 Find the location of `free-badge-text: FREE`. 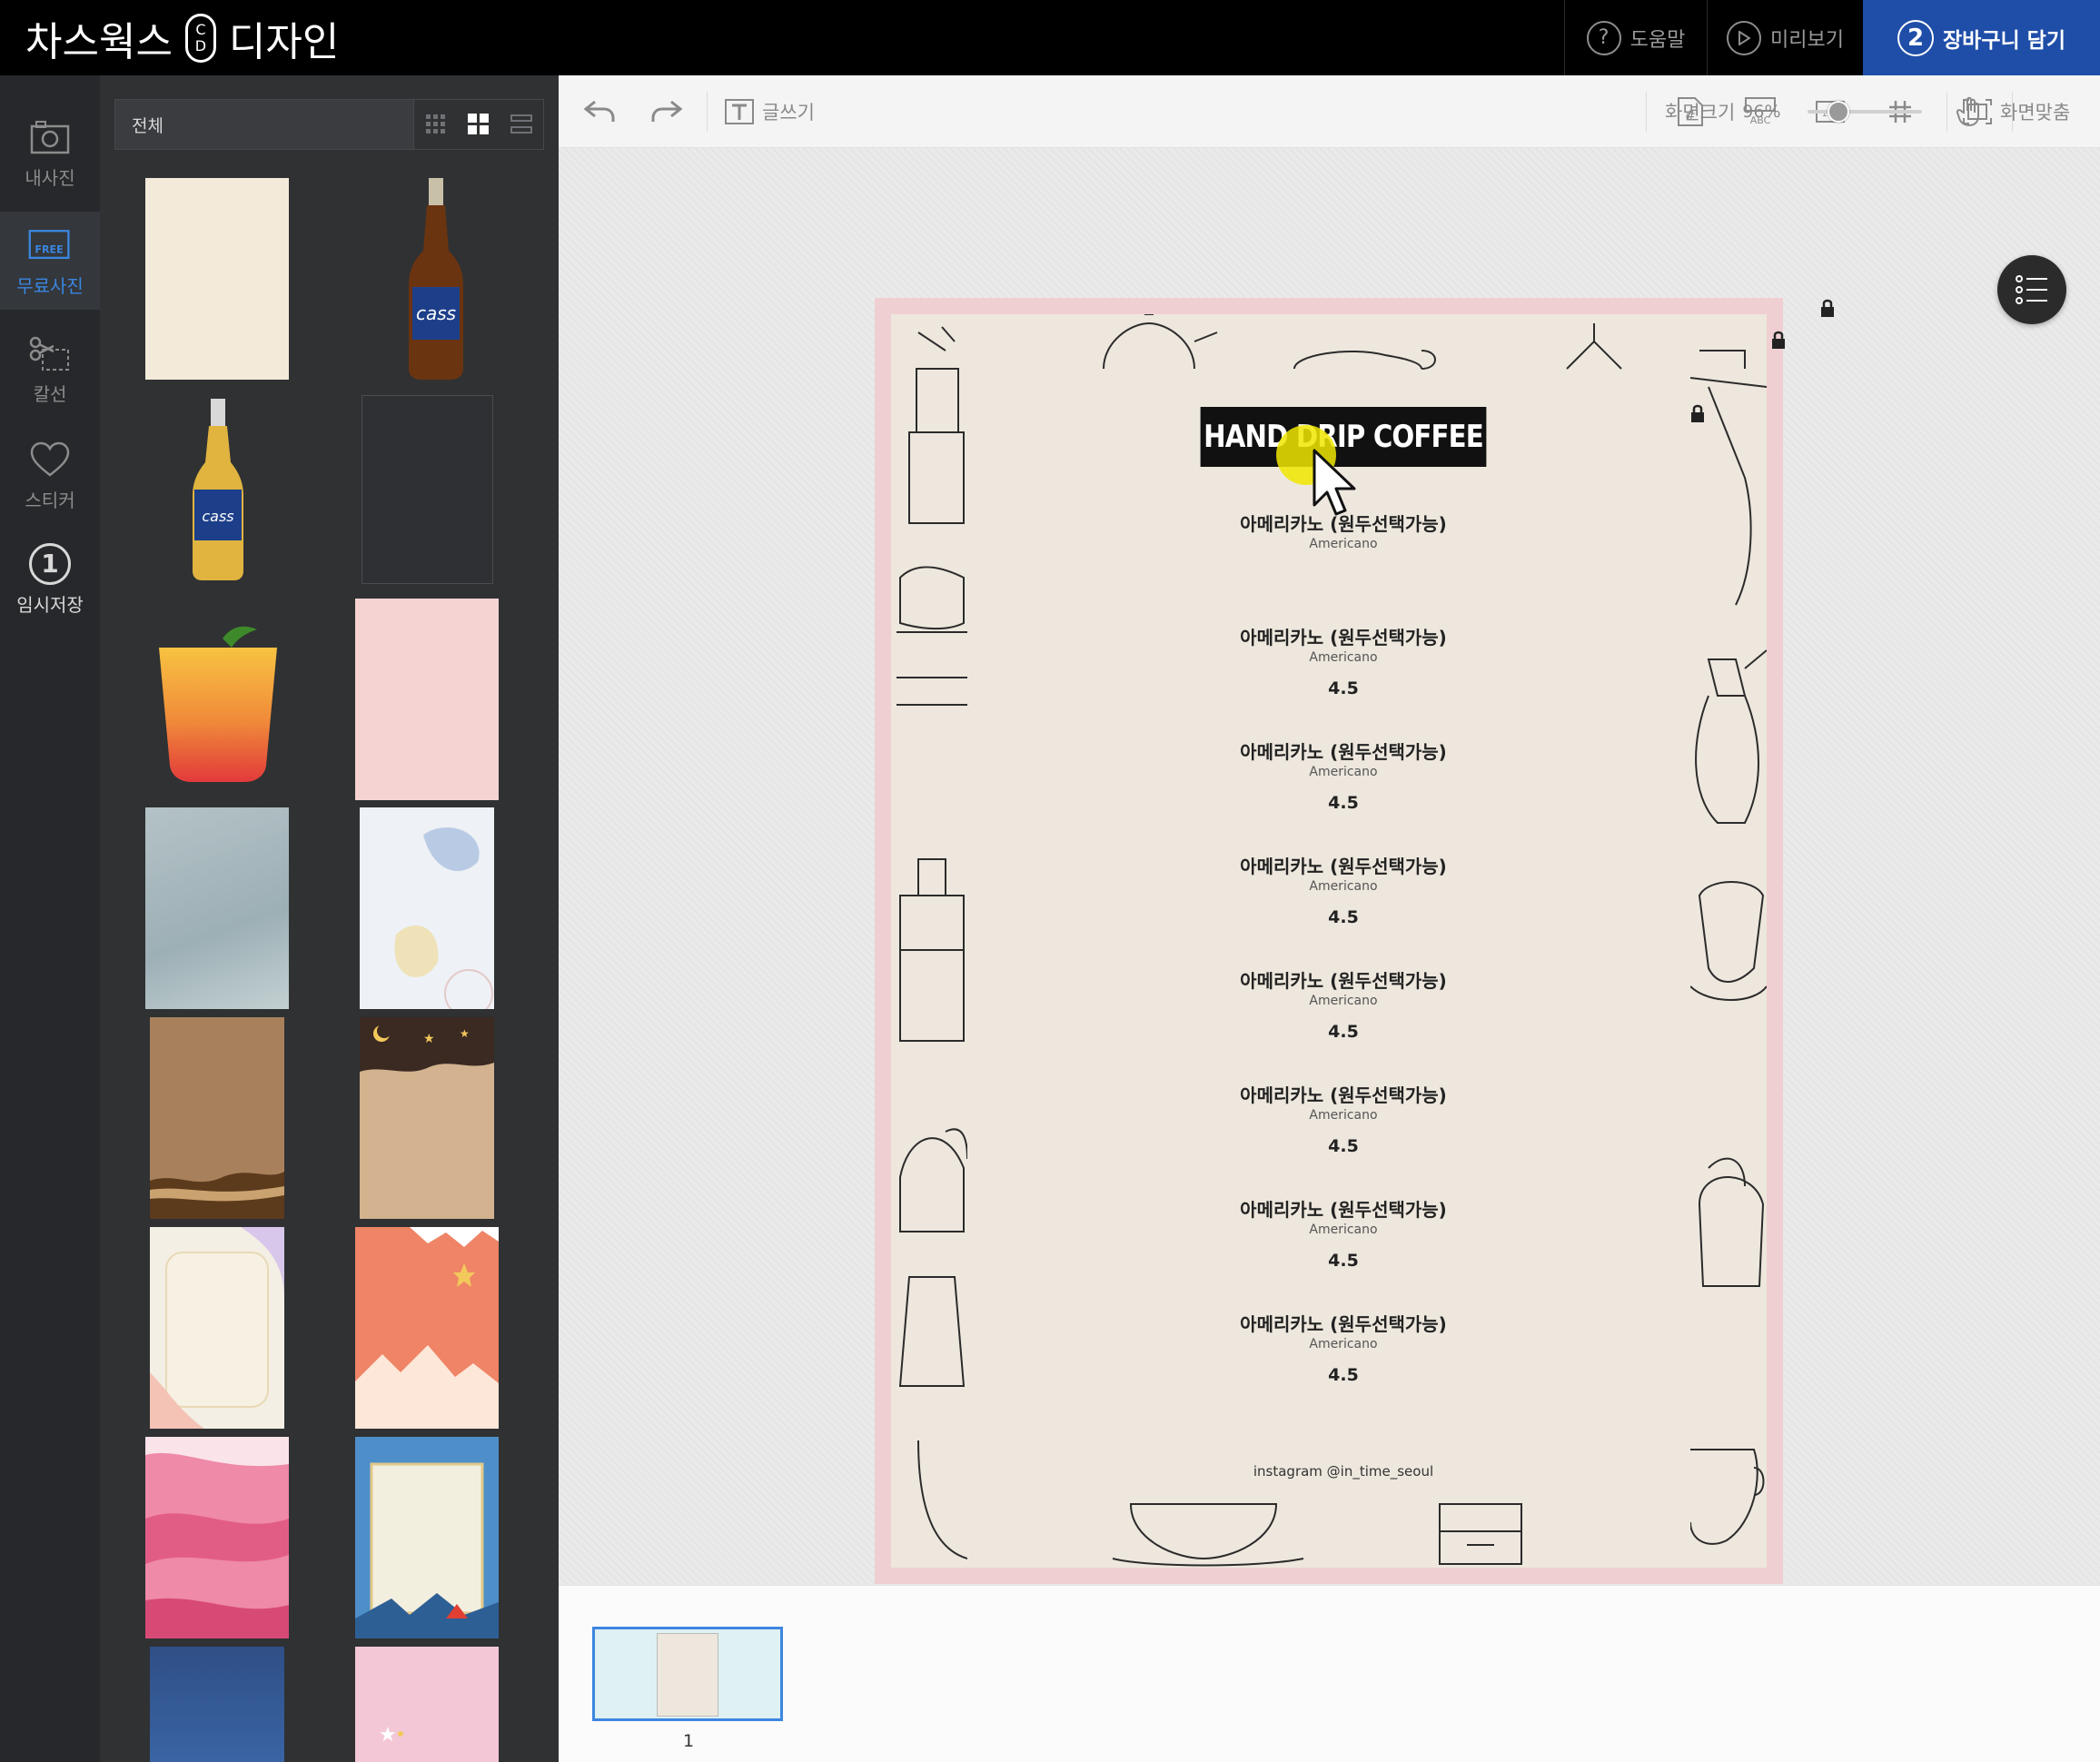

free-badge-text: FREE is located at coordinates (49, 249).